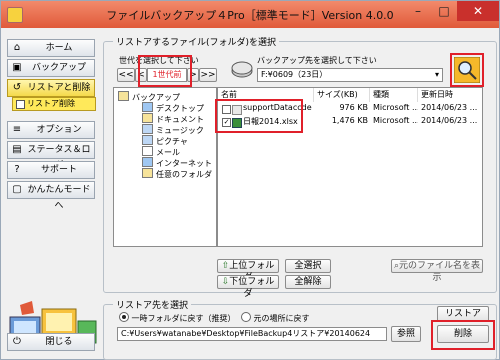 The width and height of the screenshot is (500, 360). What do you see at coordinates (317, 60) in the screenshot?
I see `backup-dest-label: バックアップ先を選択して下さい` at bounding box center [317, 60].